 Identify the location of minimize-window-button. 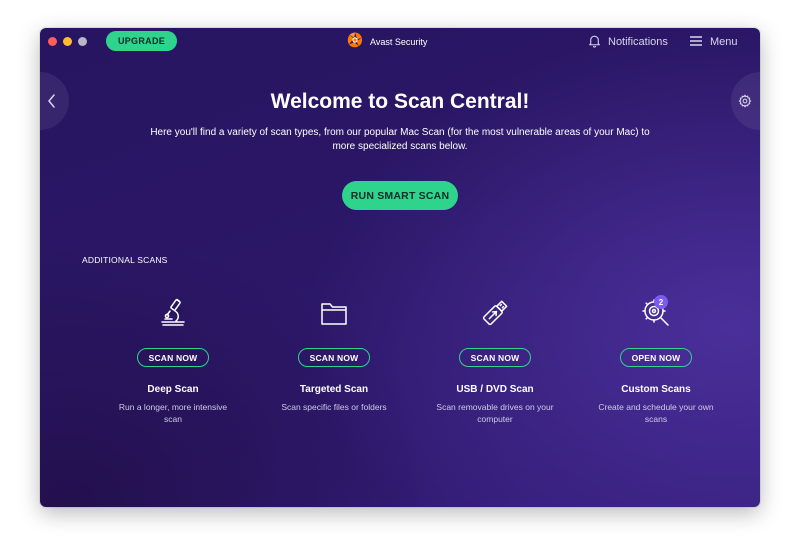
(67, 41).